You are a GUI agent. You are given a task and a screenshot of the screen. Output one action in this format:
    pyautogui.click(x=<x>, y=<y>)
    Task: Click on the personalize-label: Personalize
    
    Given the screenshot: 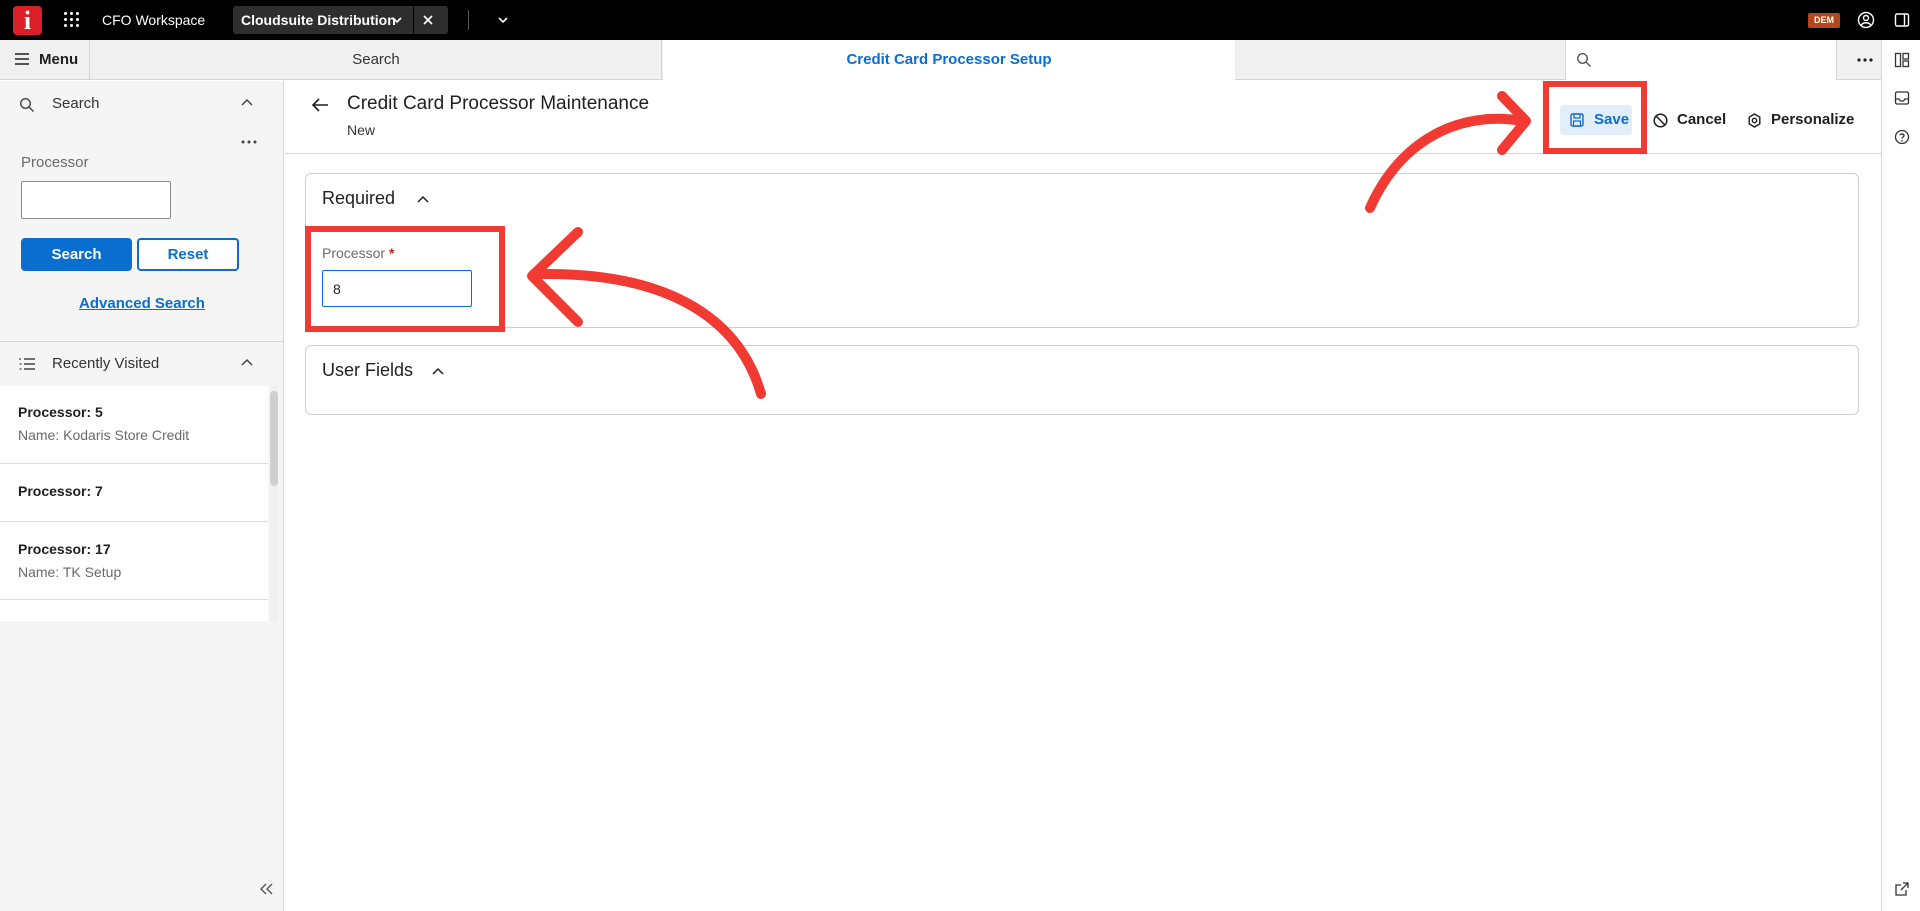 What is the action you would take?
    pyautogui.click(x=1813, y=119)
    